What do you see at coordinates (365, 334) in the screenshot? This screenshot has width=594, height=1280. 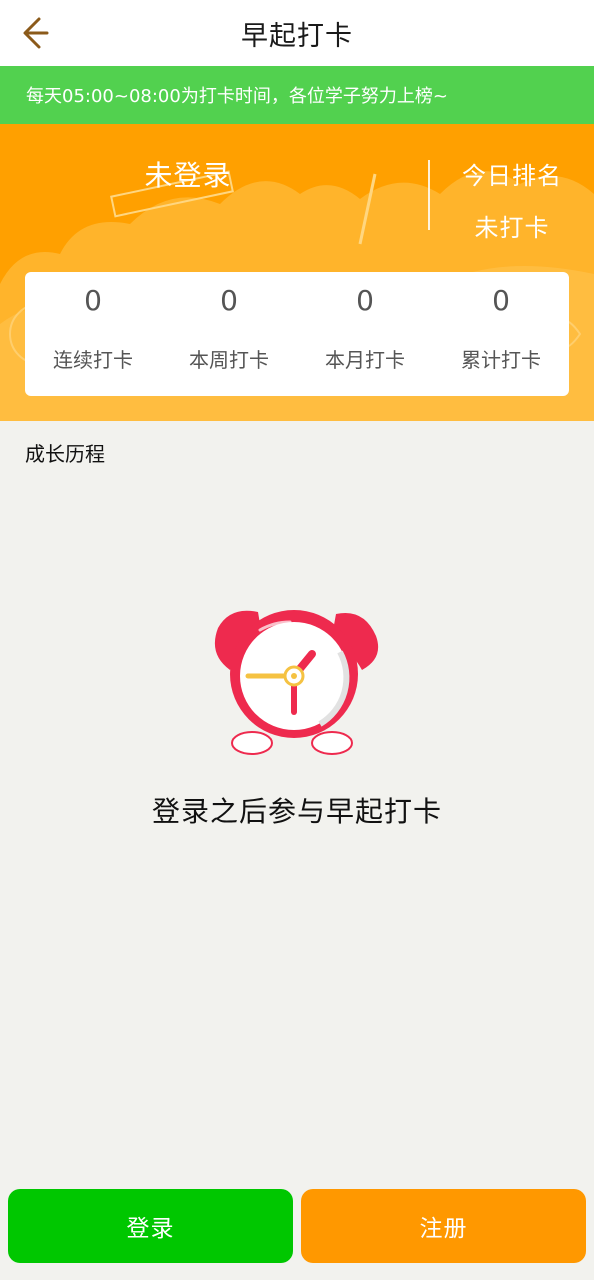 I see `stat-month: 0 本月打卡` at bounding box center [365, 334].